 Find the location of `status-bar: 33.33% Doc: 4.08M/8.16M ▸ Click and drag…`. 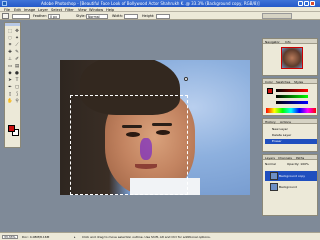

status-bar: 33.33% Doc: 4.08M/8.16M ▸ Click and drag… is located at coordinates (160, 236).